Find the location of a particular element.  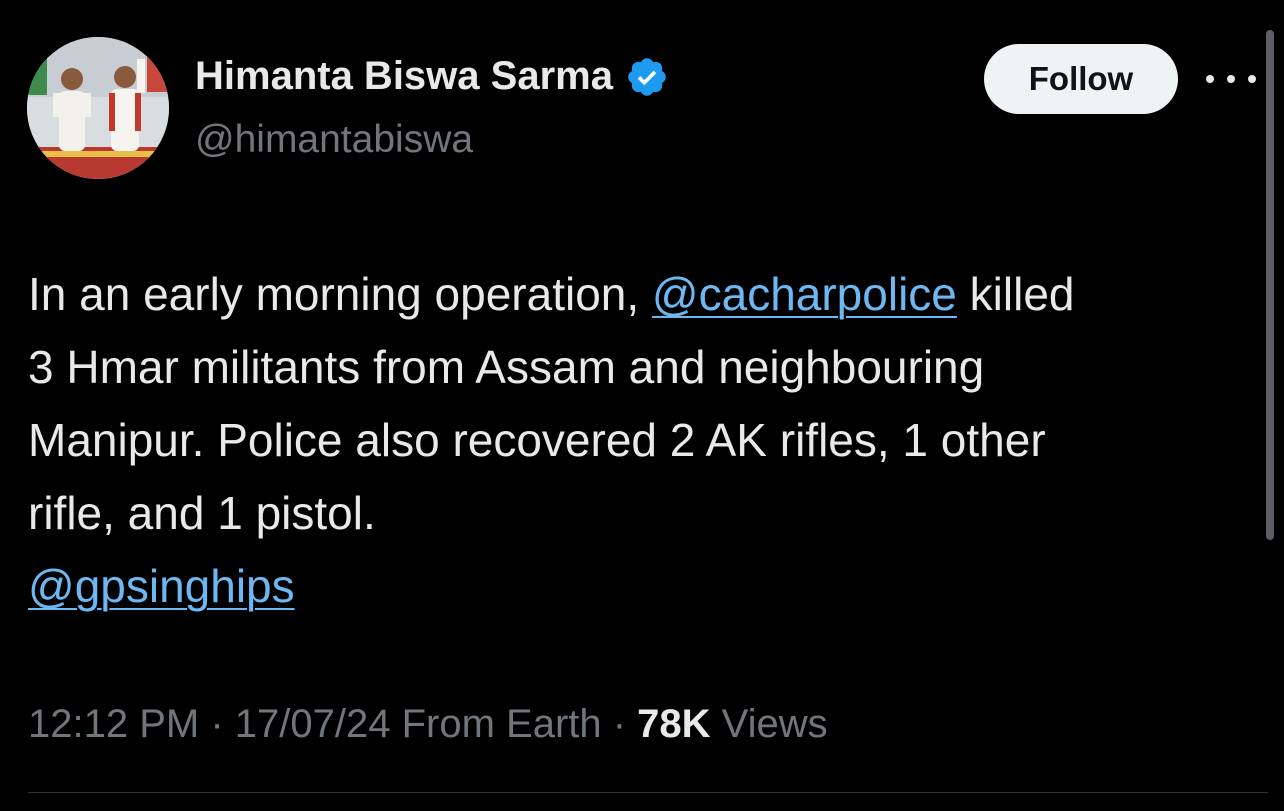

tweet-time: 12:12 PM is located at coordinates (113, 724).